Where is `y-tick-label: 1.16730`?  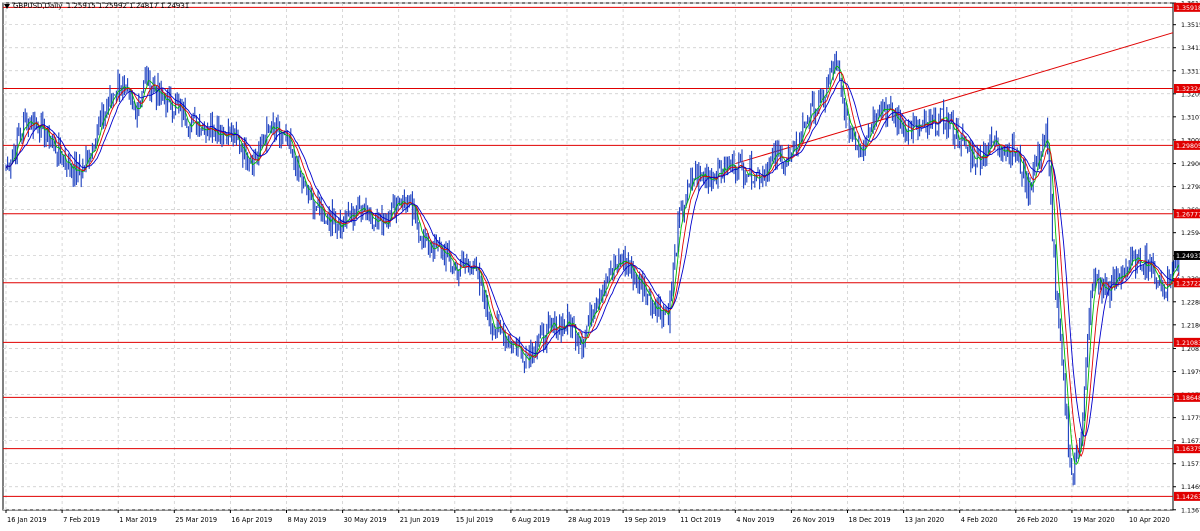
y-tick-label: 1.16730 is located at coordinates (1190, 441).